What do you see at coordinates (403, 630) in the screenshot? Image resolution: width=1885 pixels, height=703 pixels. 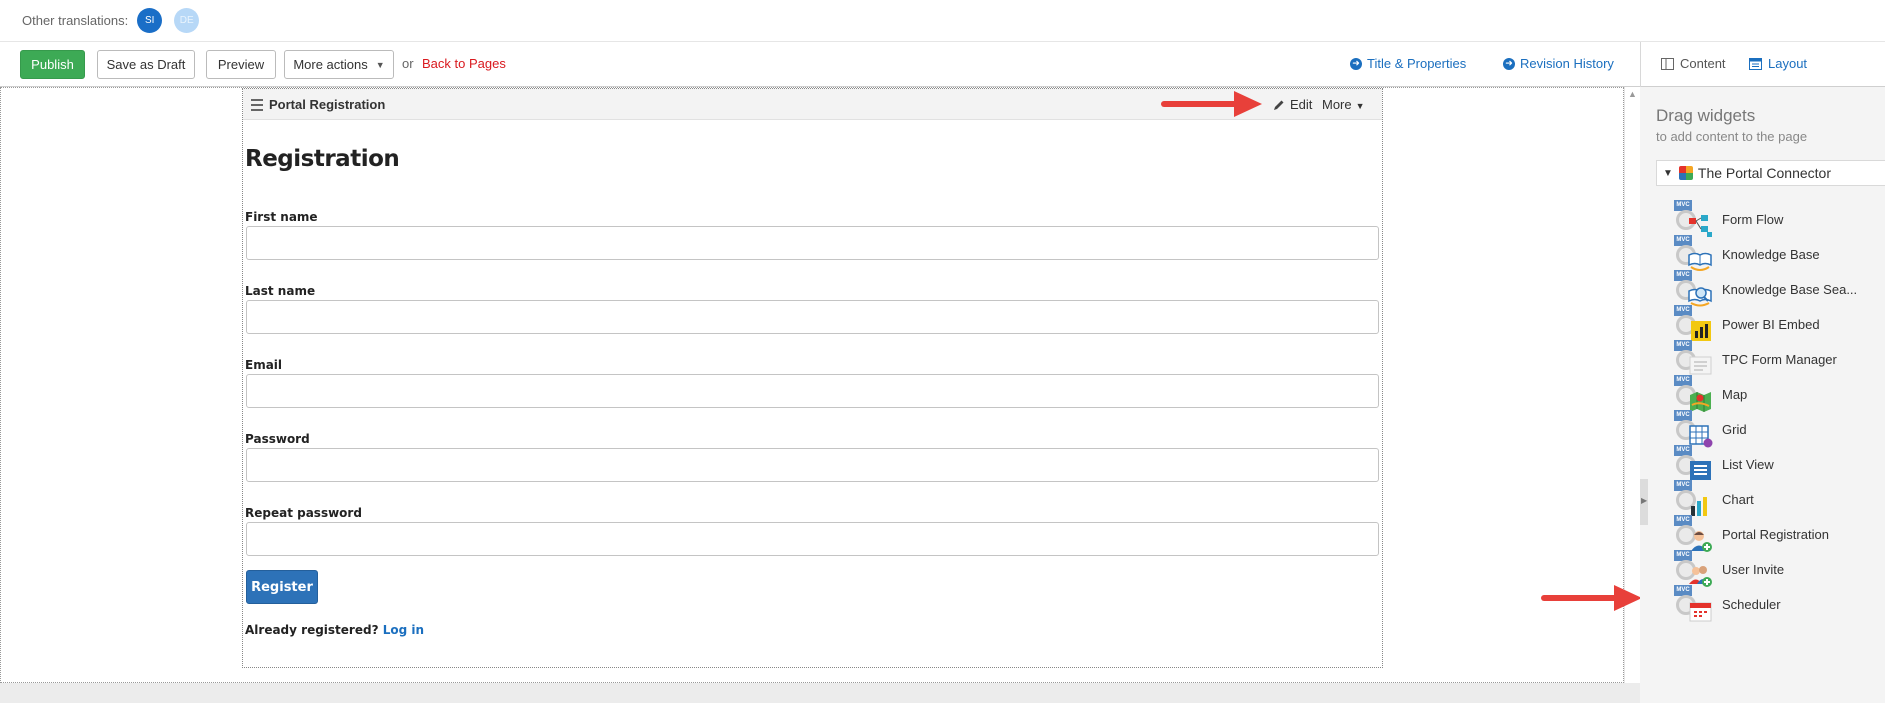 I see `log-in-link: Log in` at bounding box center [403, 630].